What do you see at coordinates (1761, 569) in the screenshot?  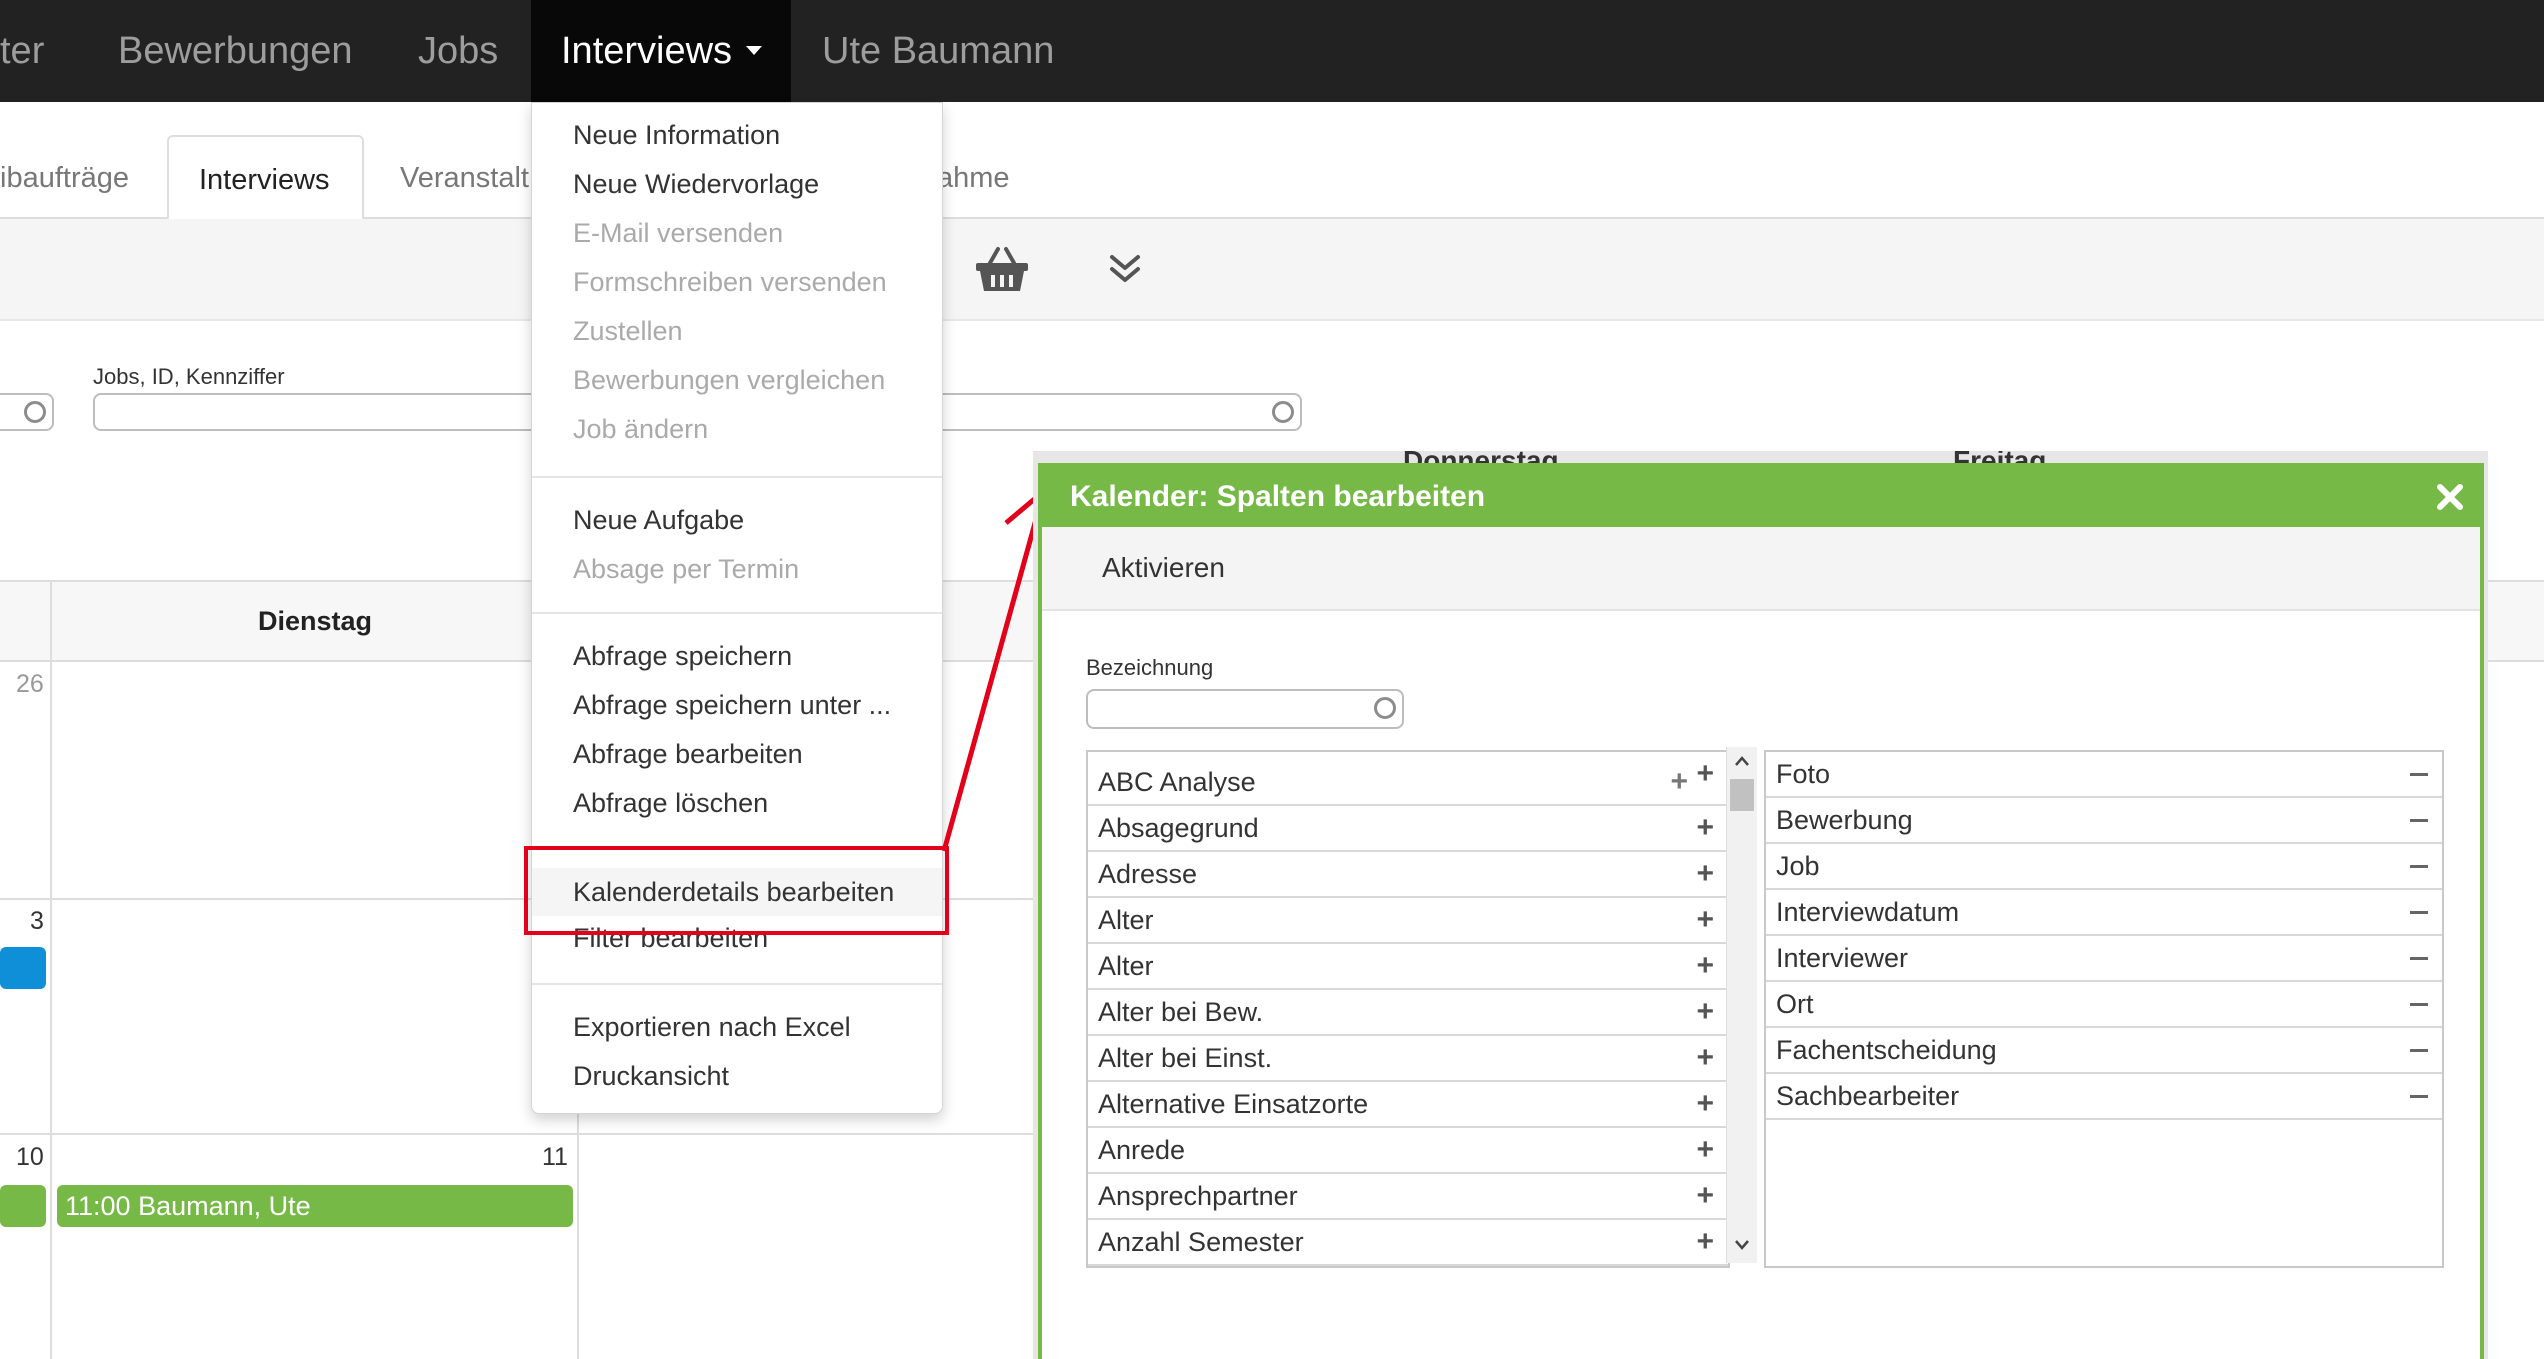 I see `dialog-tabbar: Aktivieren` at bounding box center [1761, 569].